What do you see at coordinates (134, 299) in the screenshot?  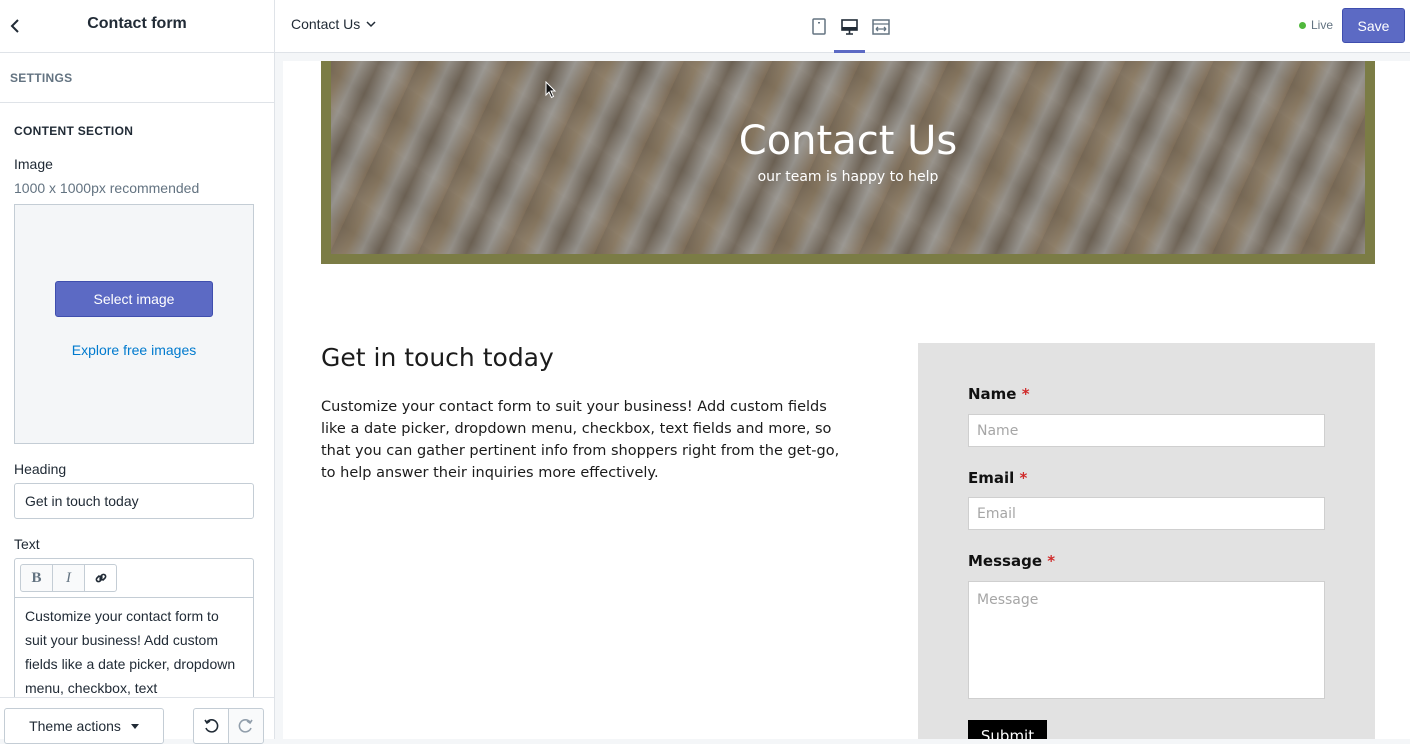 I see `select-image-button: Select image` at bounding box center [134, 299].